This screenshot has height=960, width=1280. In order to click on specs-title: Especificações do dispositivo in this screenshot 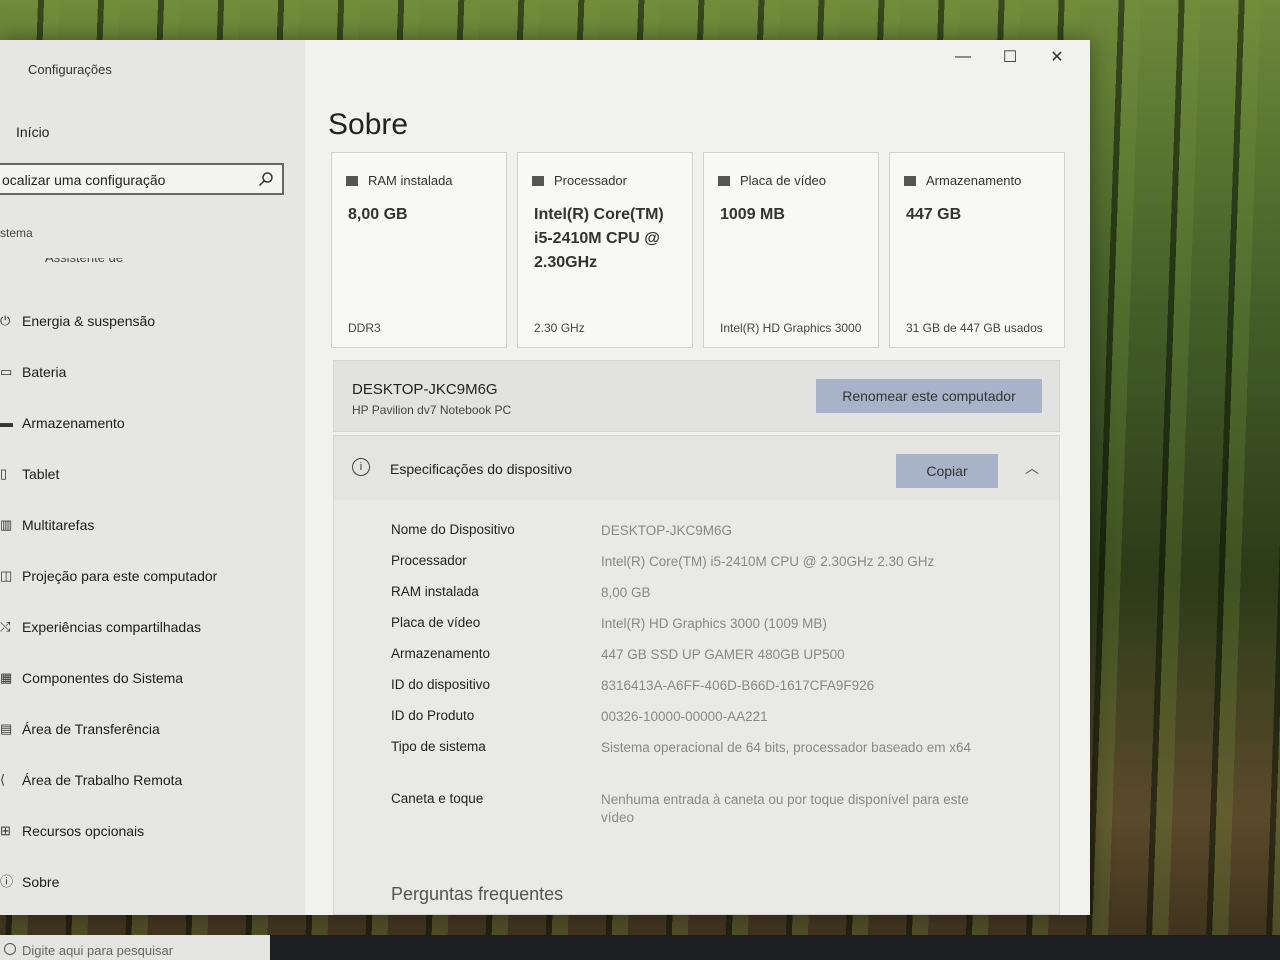, I will do `click(481, 469)`.